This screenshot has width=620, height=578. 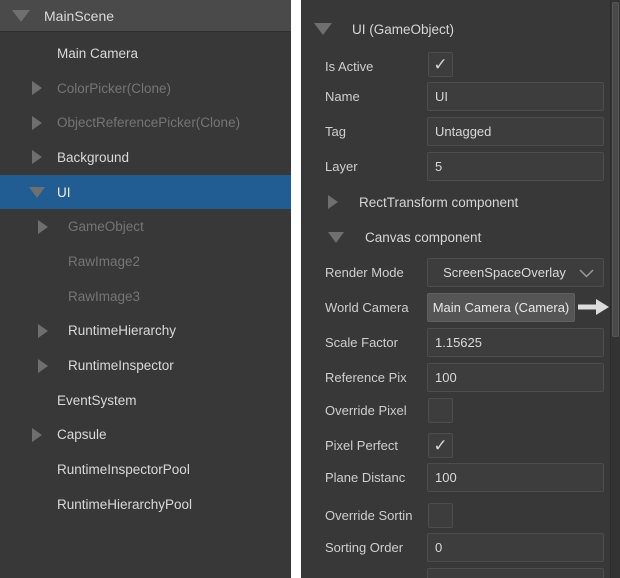 What do you see at coordinates (615, 169) in the screenshot?
I see `inspector-scrollbar-thumb` at bounding box center [615, 169].